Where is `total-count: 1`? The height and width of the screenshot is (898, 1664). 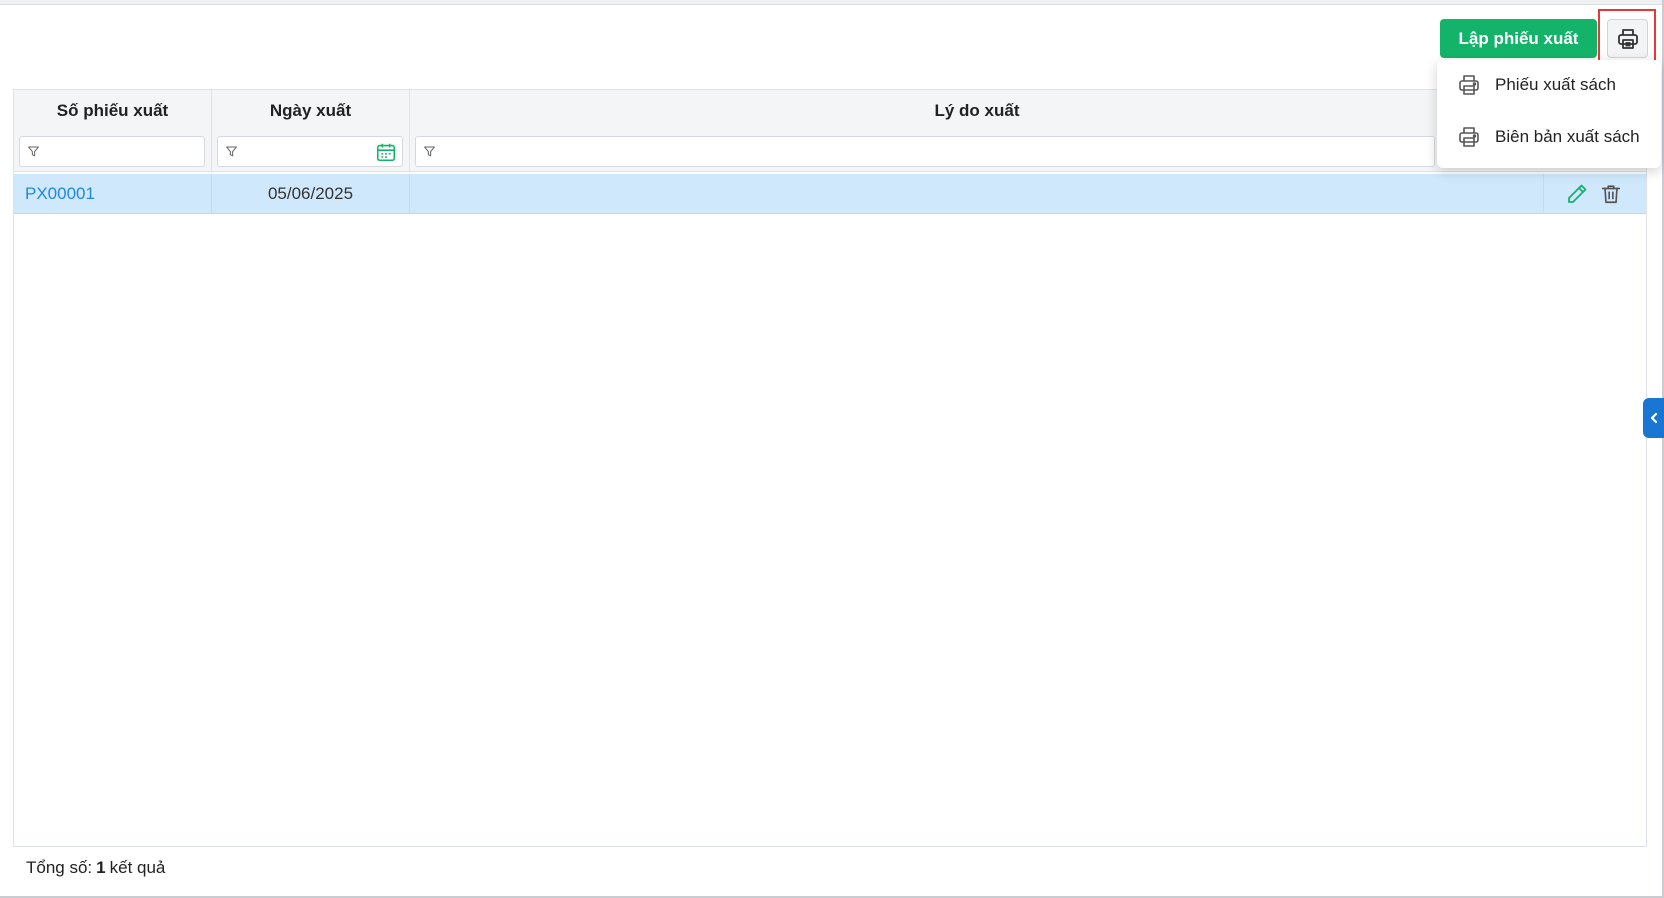 total-count: 1 is located at coordinates (101, 867).